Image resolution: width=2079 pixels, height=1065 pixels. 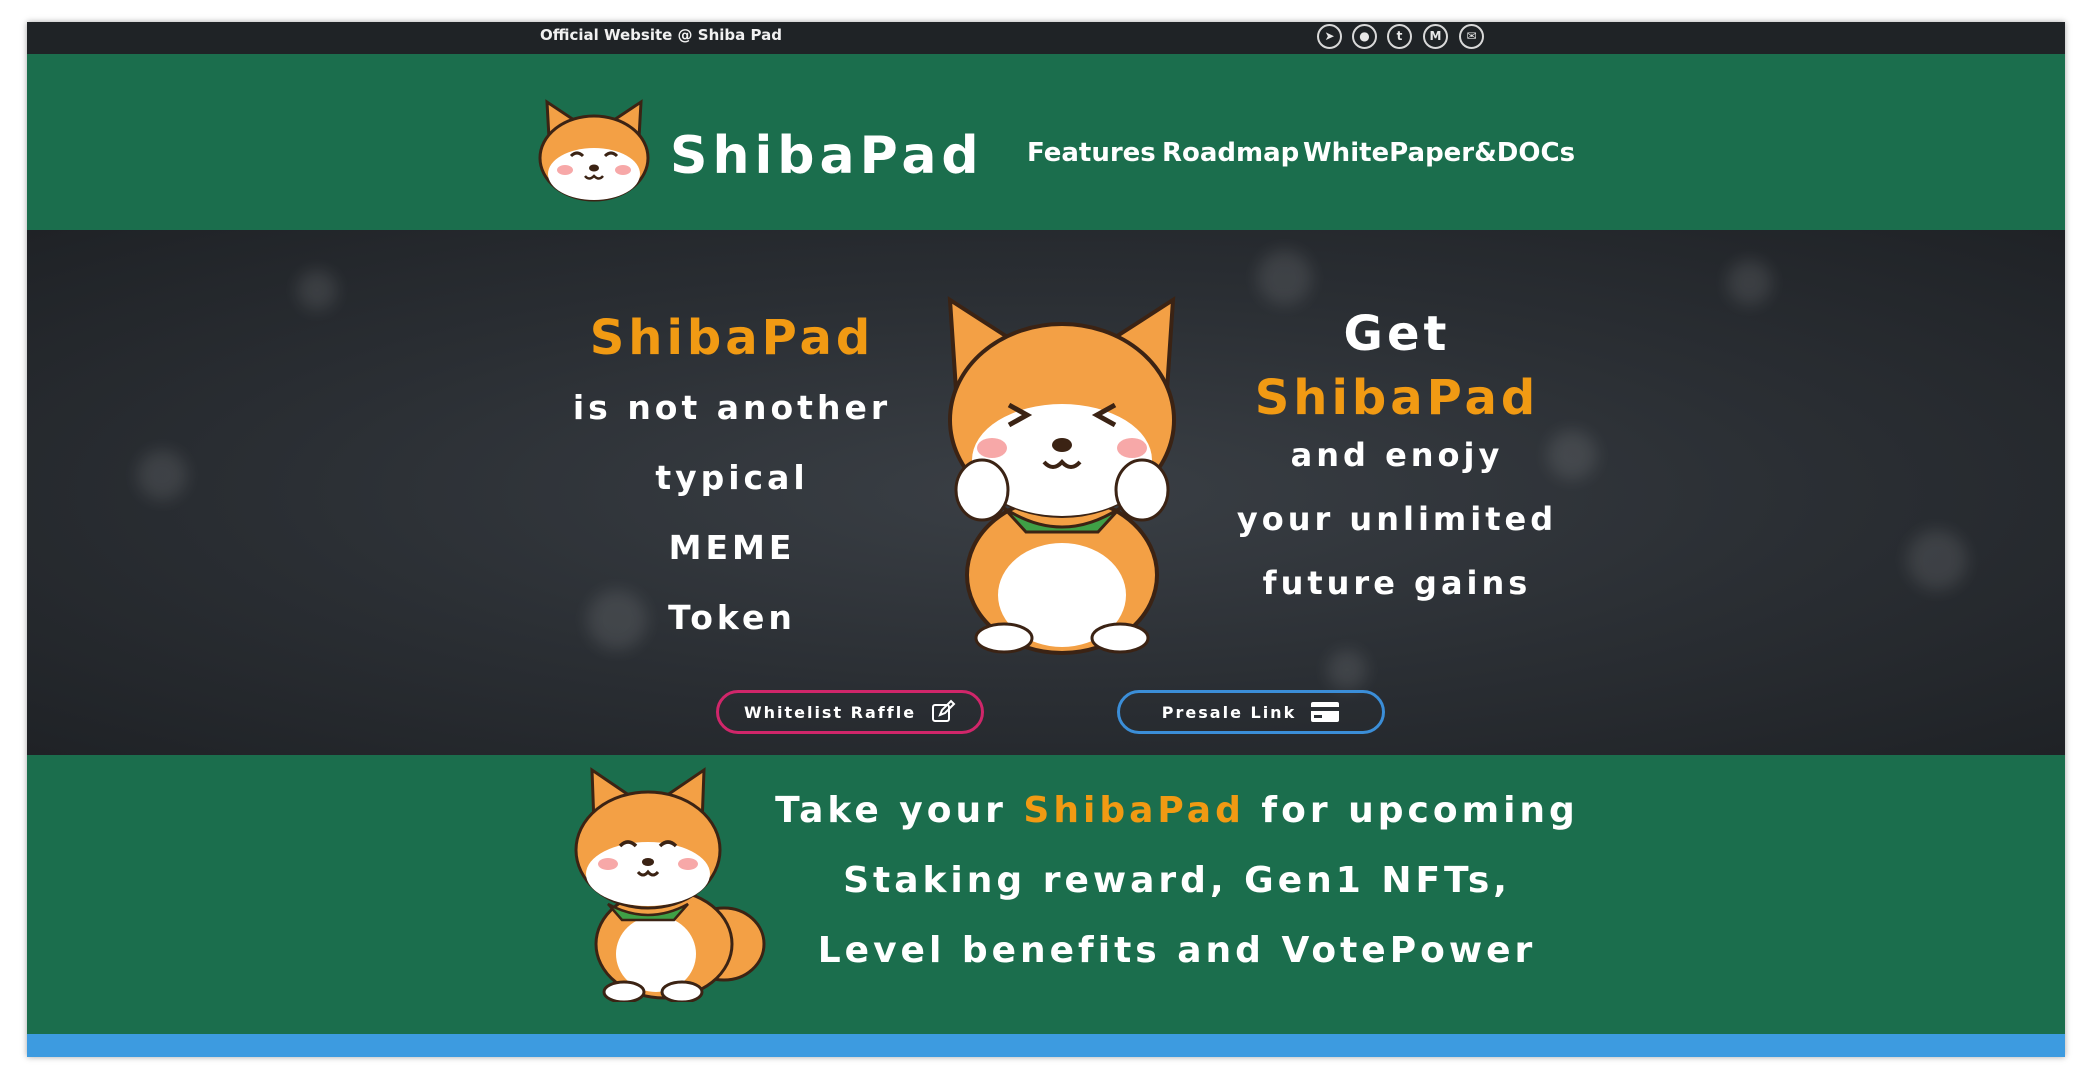 I want to click on hero-left-title: ShibaPad, so click(x=732, y=338).